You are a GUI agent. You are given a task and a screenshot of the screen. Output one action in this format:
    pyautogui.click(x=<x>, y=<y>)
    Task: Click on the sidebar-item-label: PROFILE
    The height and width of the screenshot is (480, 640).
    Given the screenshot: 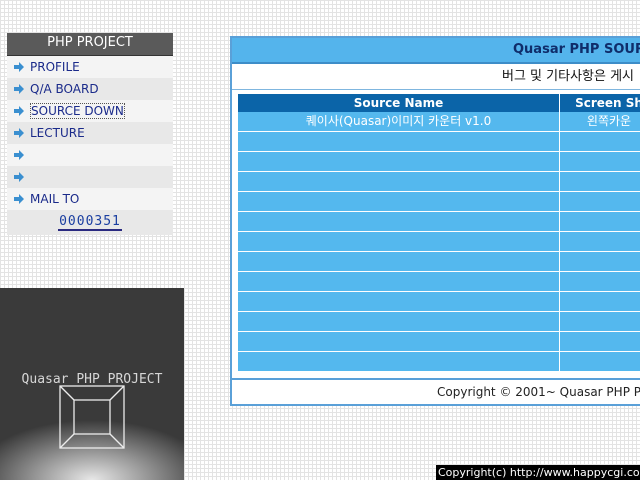 What is the action you would take?
    pyautogui.click(x=55, y=67)
    